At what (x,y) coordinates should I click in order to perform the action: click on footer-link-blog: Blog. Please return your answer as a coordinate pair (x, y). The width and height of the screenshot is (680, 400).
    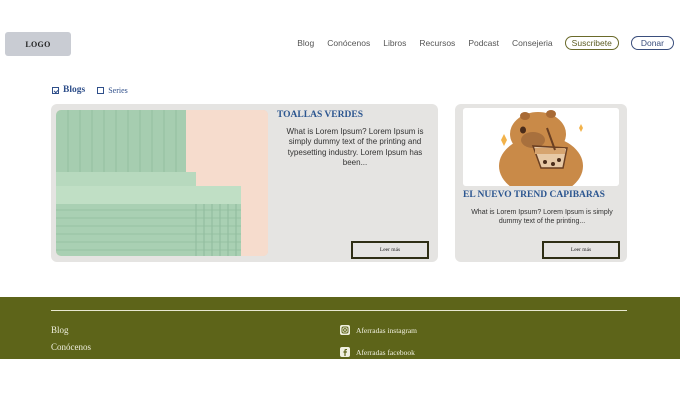
    Looking at the image, I should click on (60, 330).